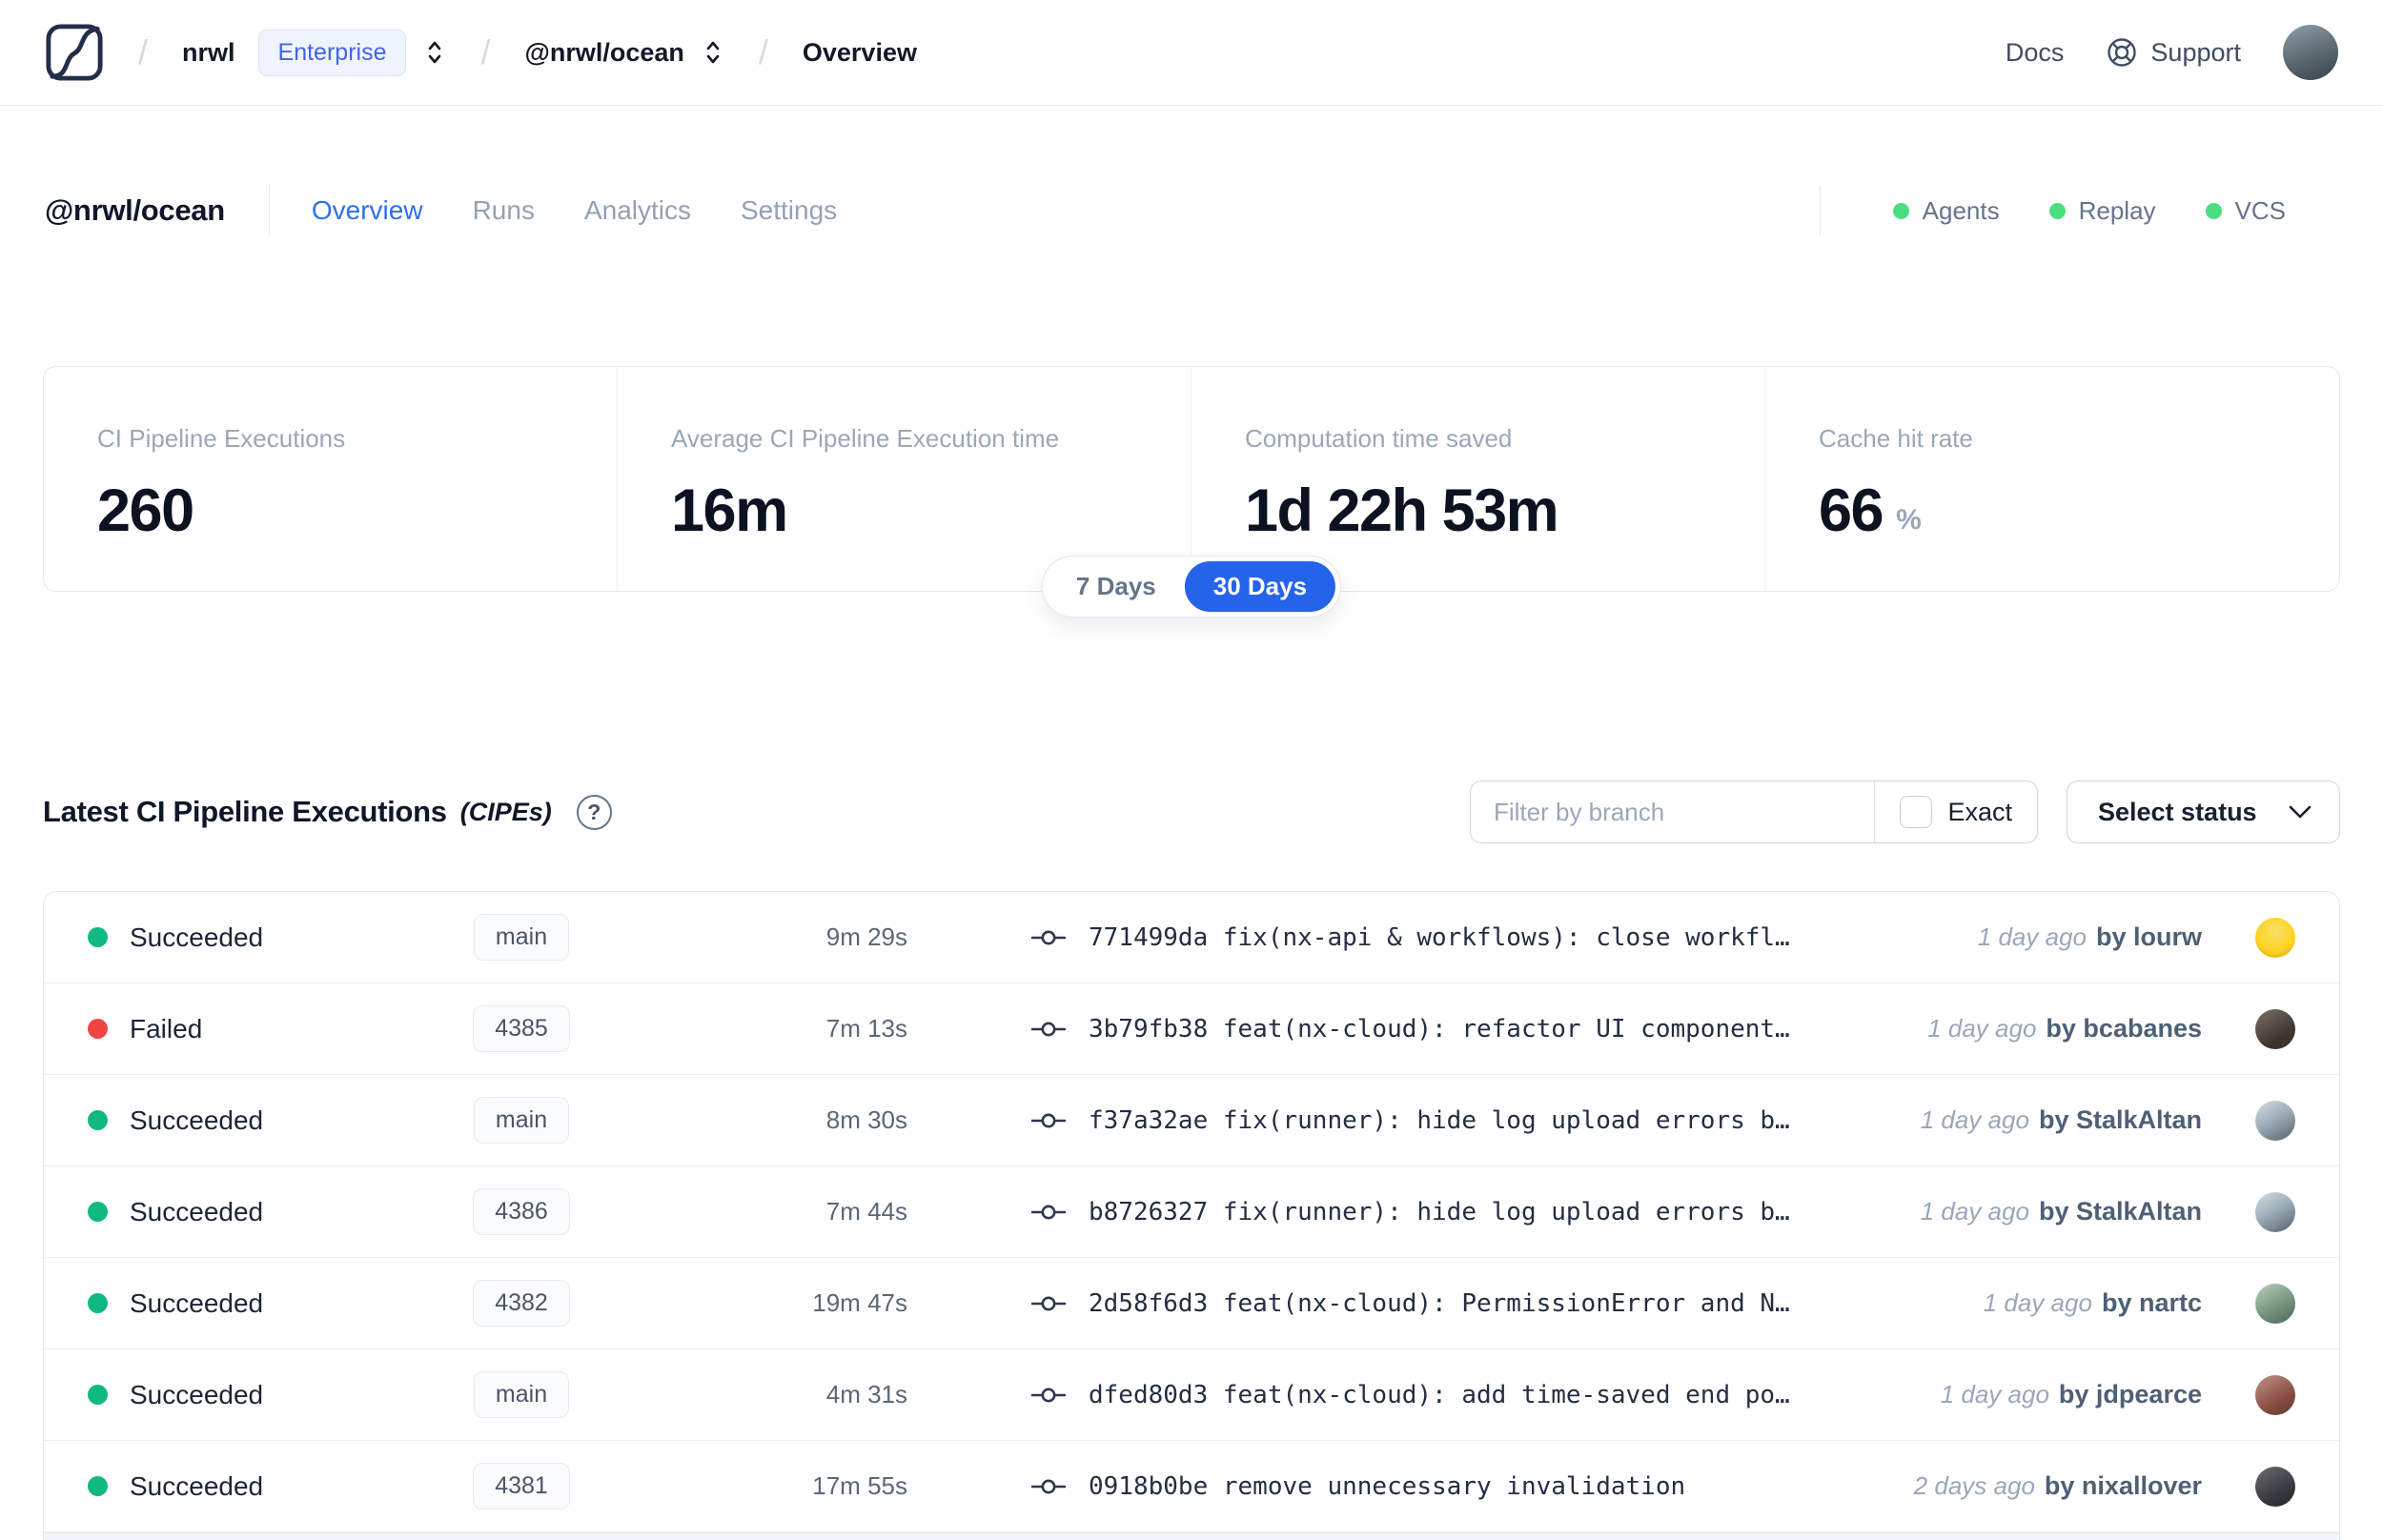 This screenshot has height=1540, width=2383. I want to click on docs-link: Docs, so click(2036, 53).